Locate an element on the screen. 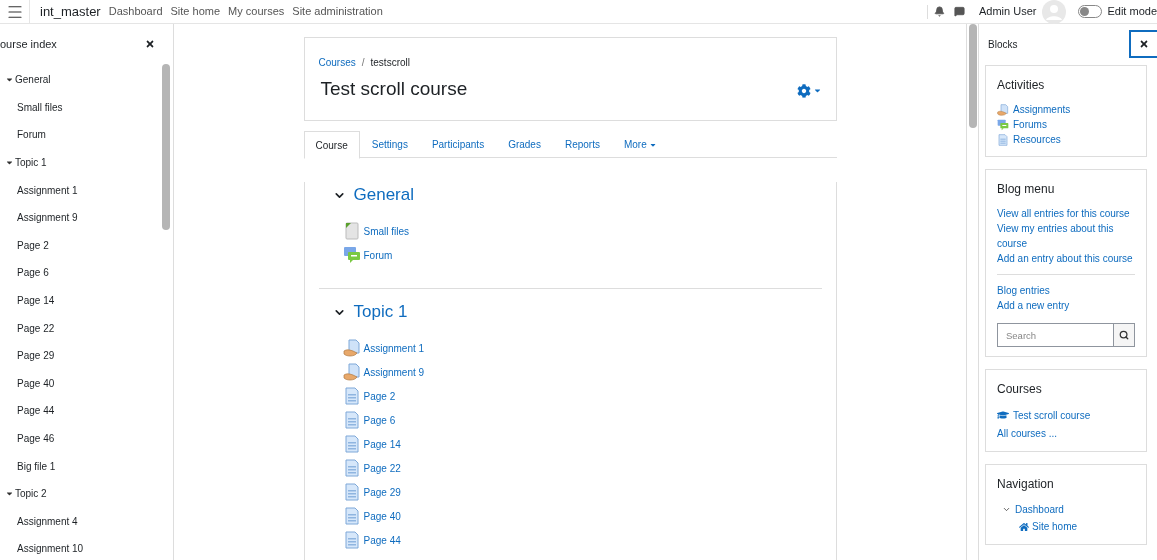  activity-link: Assignment 9 is located at coordinates (394, 372).